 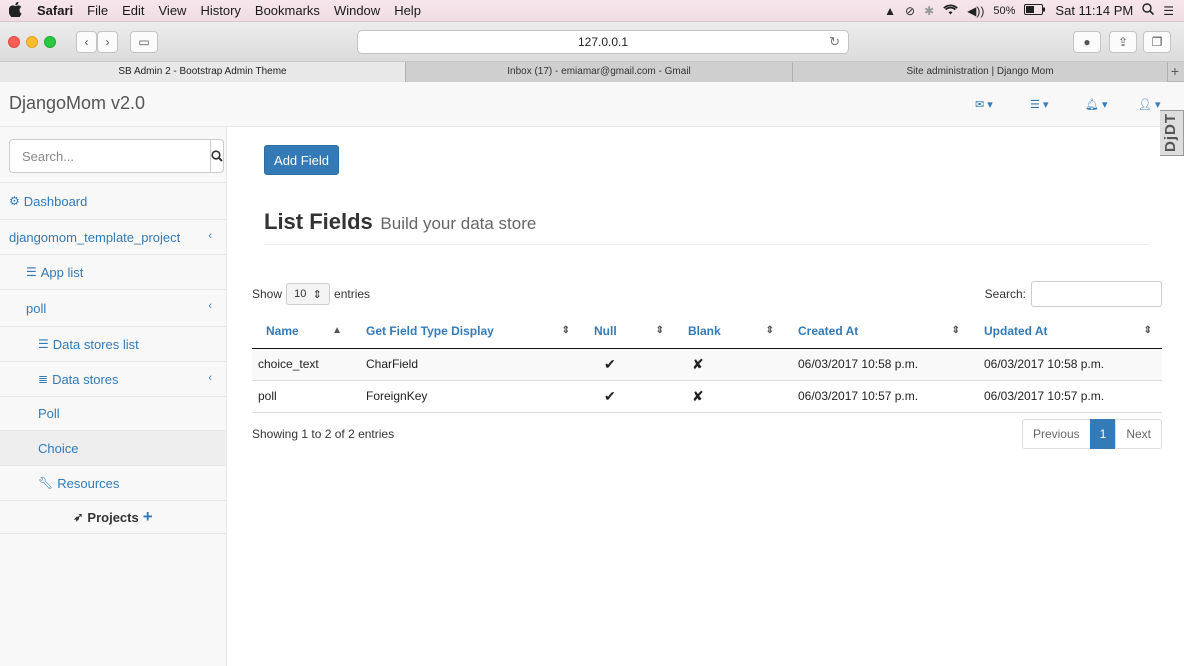 What do you see at coordinates (173, 10) in the screenshot?
I see `menu-view: View` at bounding box center [173, 10].